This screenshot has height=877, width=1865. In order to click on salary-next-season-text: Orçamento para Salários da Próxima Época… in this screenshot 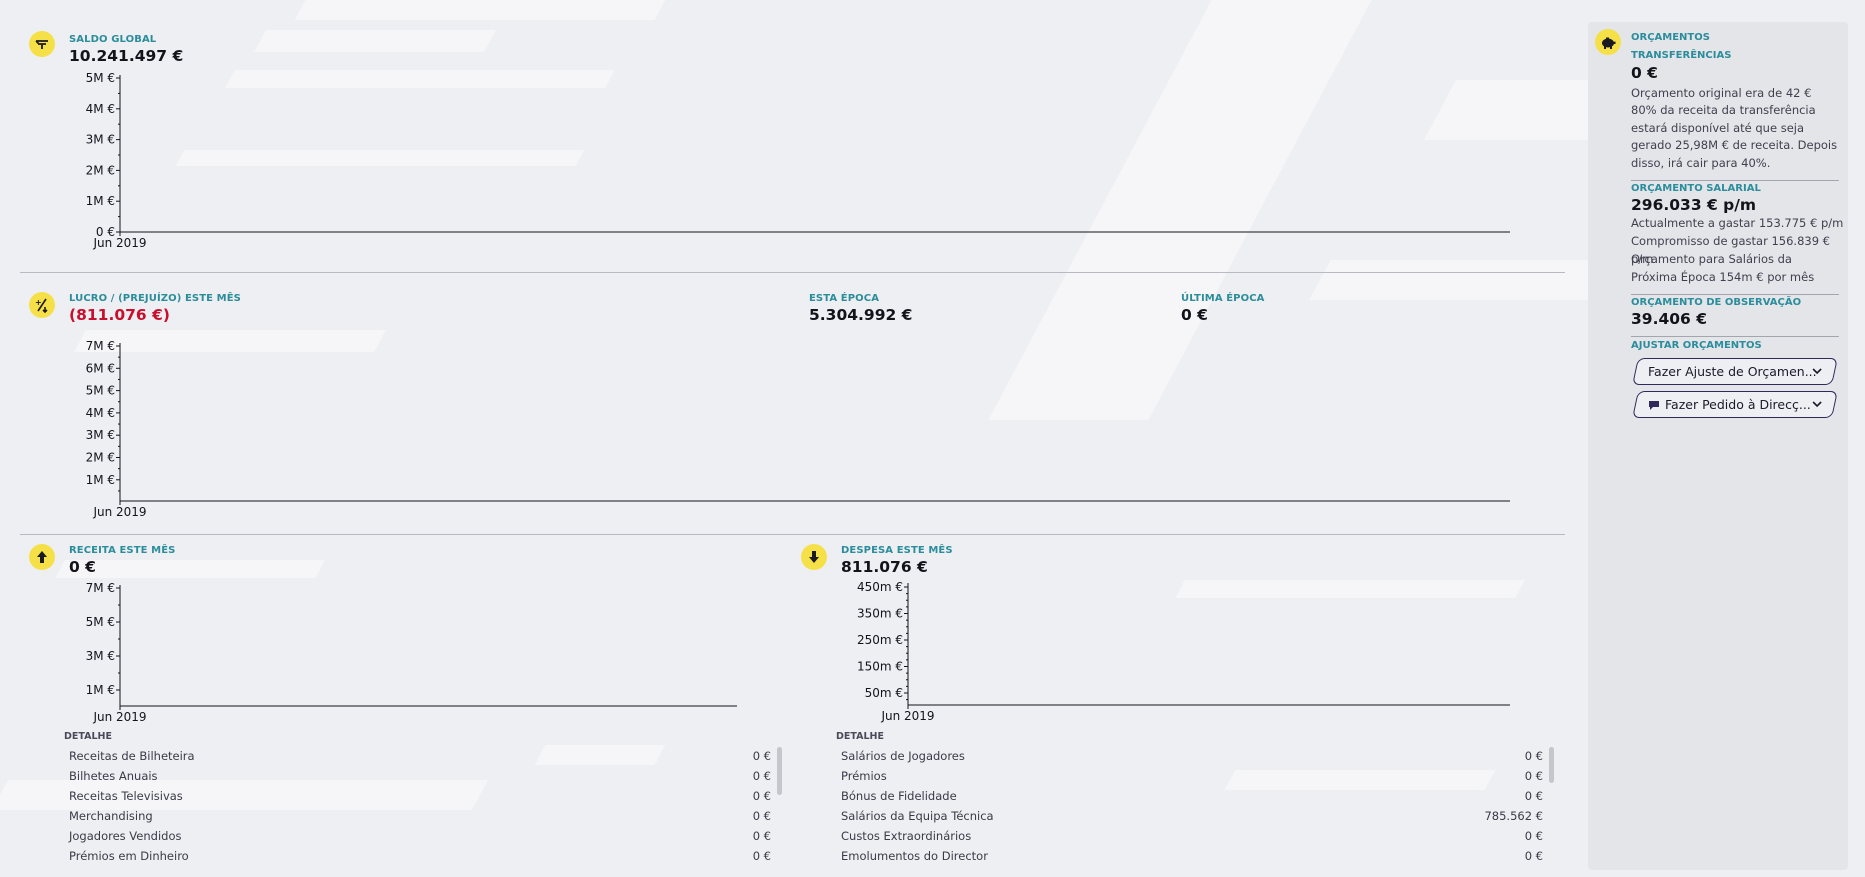, I will do `click(1723, 268)`.